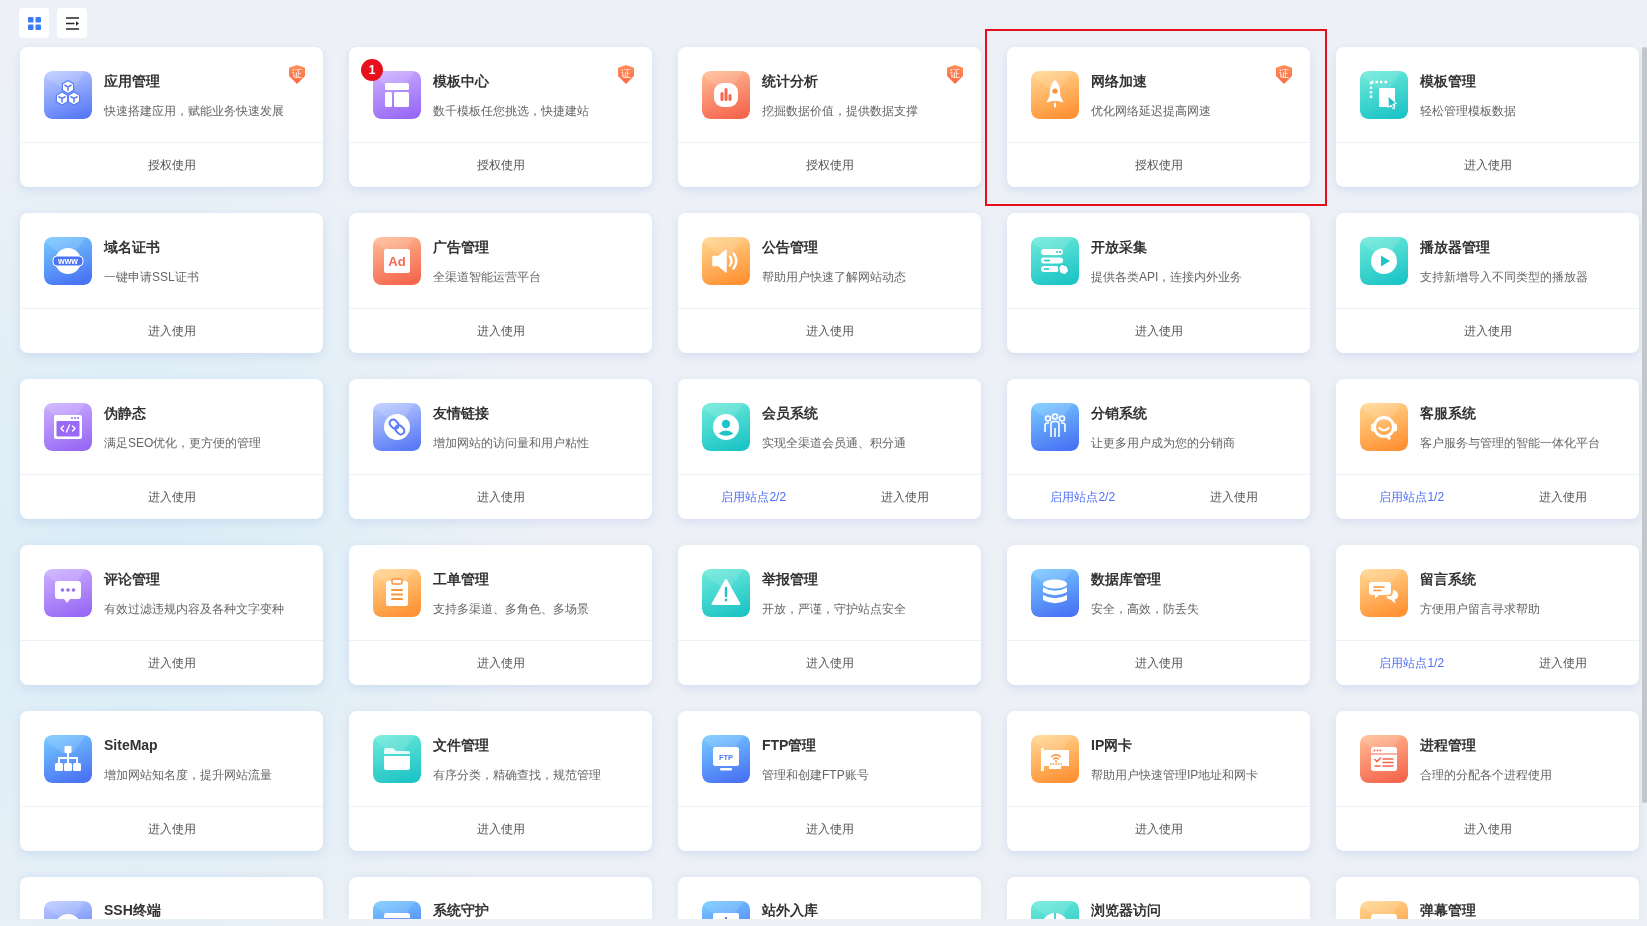 Image resolution: width=1647 pixels, height=926 pixels. What do you see at coordinates (1510, 443) in the screenshot?
I see `card-description: 客户服务与管理的智能一体化平台` at bounding box center [1510, 443].